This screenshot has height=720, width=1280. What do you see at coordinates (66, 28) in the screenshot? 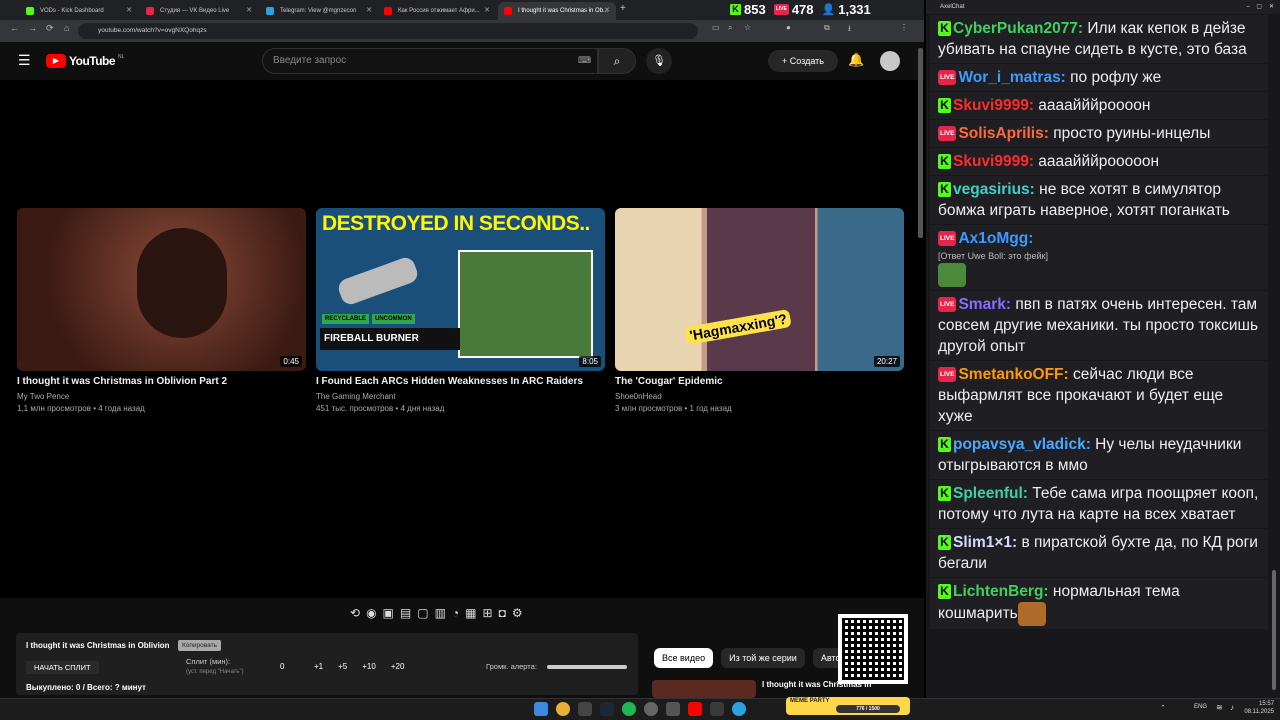
I see `home-icon: ⌂` at bounding box center [66, 28].